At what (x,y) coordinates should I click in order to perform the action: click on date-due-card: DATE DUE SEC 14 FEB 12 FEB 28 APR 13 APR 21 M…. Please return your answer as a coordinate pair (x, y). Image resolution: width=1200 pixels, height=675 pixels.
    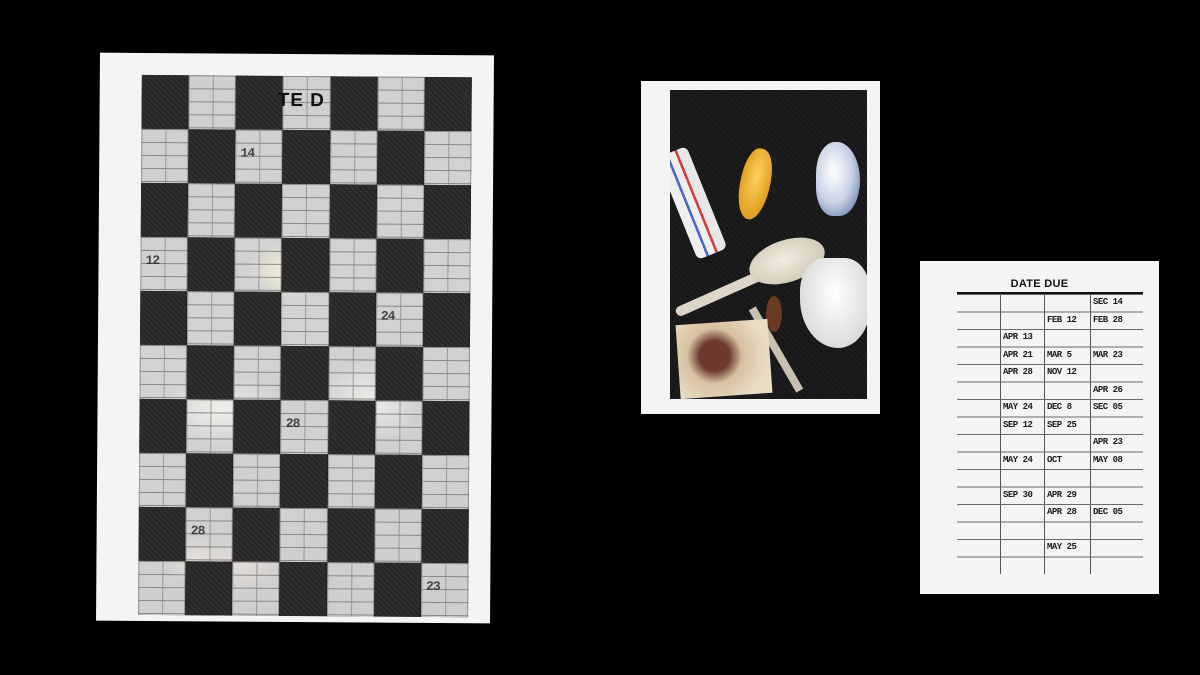
    Looking at the image, I should click on (1039, 427).